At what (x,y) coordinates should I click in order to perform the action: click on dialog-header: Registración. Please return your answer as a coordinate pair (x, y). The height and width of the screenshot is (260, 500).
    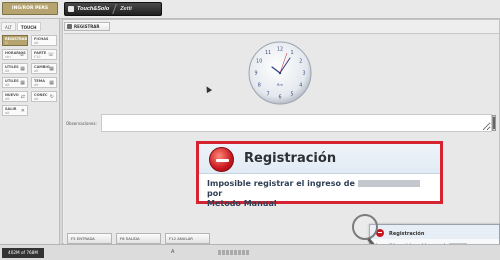
    Looking at the image, I should click on (319, 159).